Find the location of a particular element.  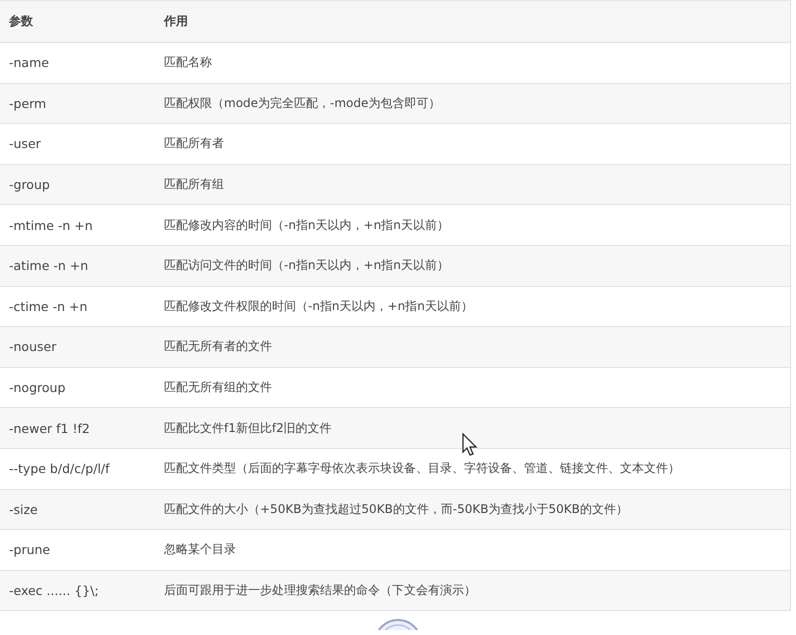

table-cell-text: 匹配所有组 is located at coordinates (193, 185).